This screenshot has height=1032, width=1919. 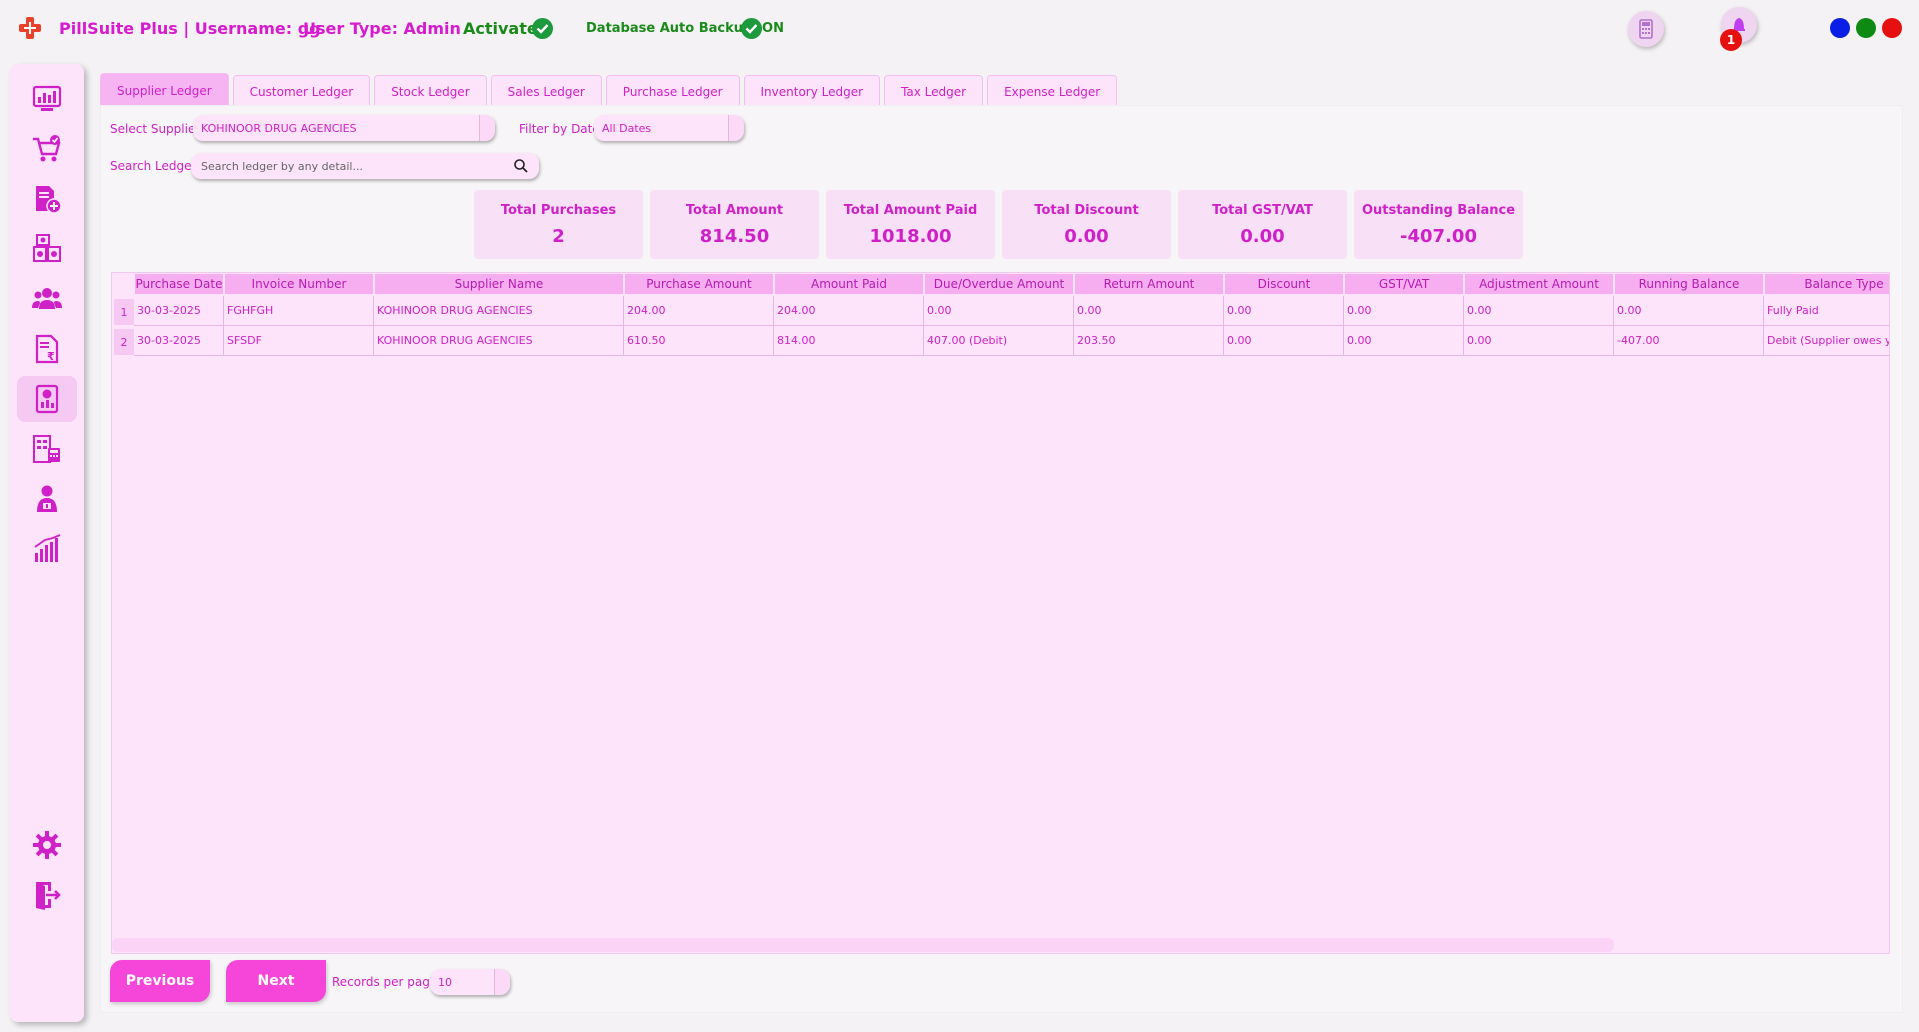 What do you see at coordinates (47, 449) in the screenshot?
I see `sidebar-item-reports` at bounding box center [47, 449].